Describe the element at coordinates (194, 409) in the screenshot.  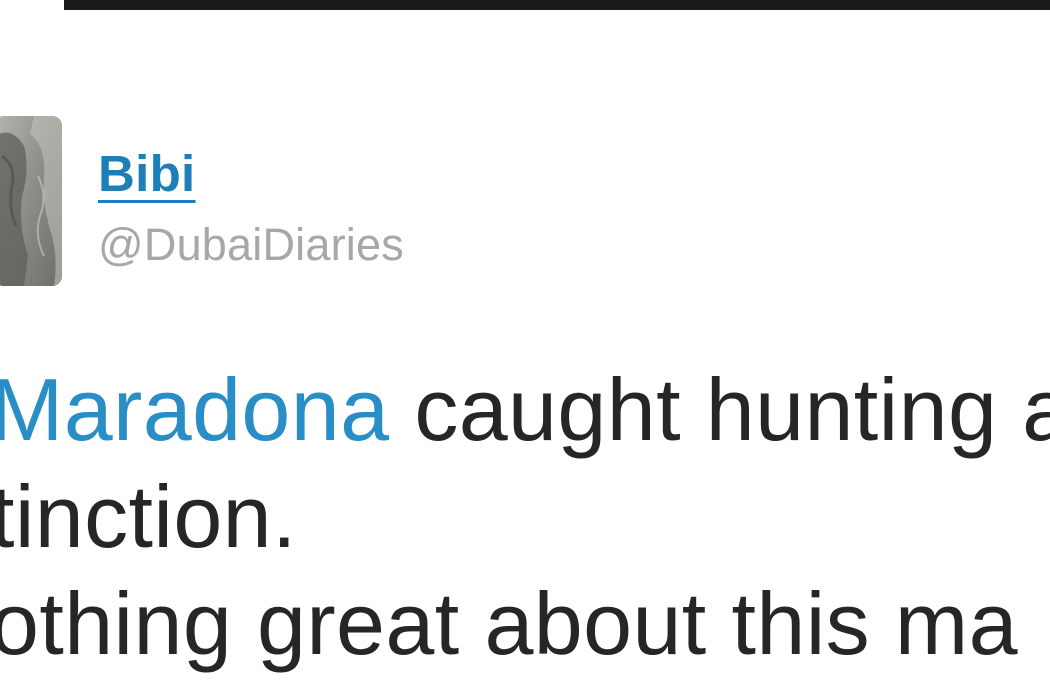
I see `mention-link: Maradona` at that location.